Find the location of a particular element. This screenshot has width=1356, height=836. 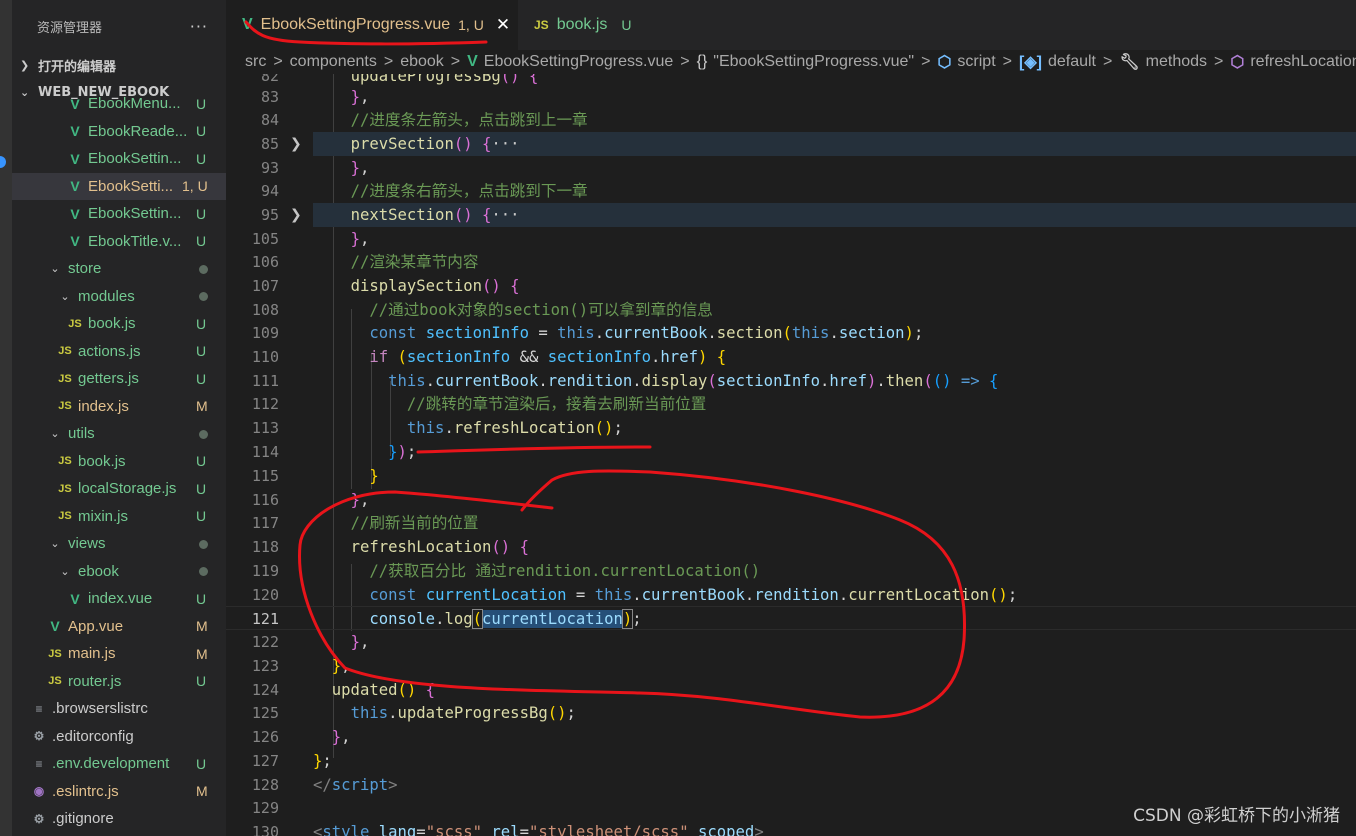

code-token: rendition is located at coordinates (590, 381).